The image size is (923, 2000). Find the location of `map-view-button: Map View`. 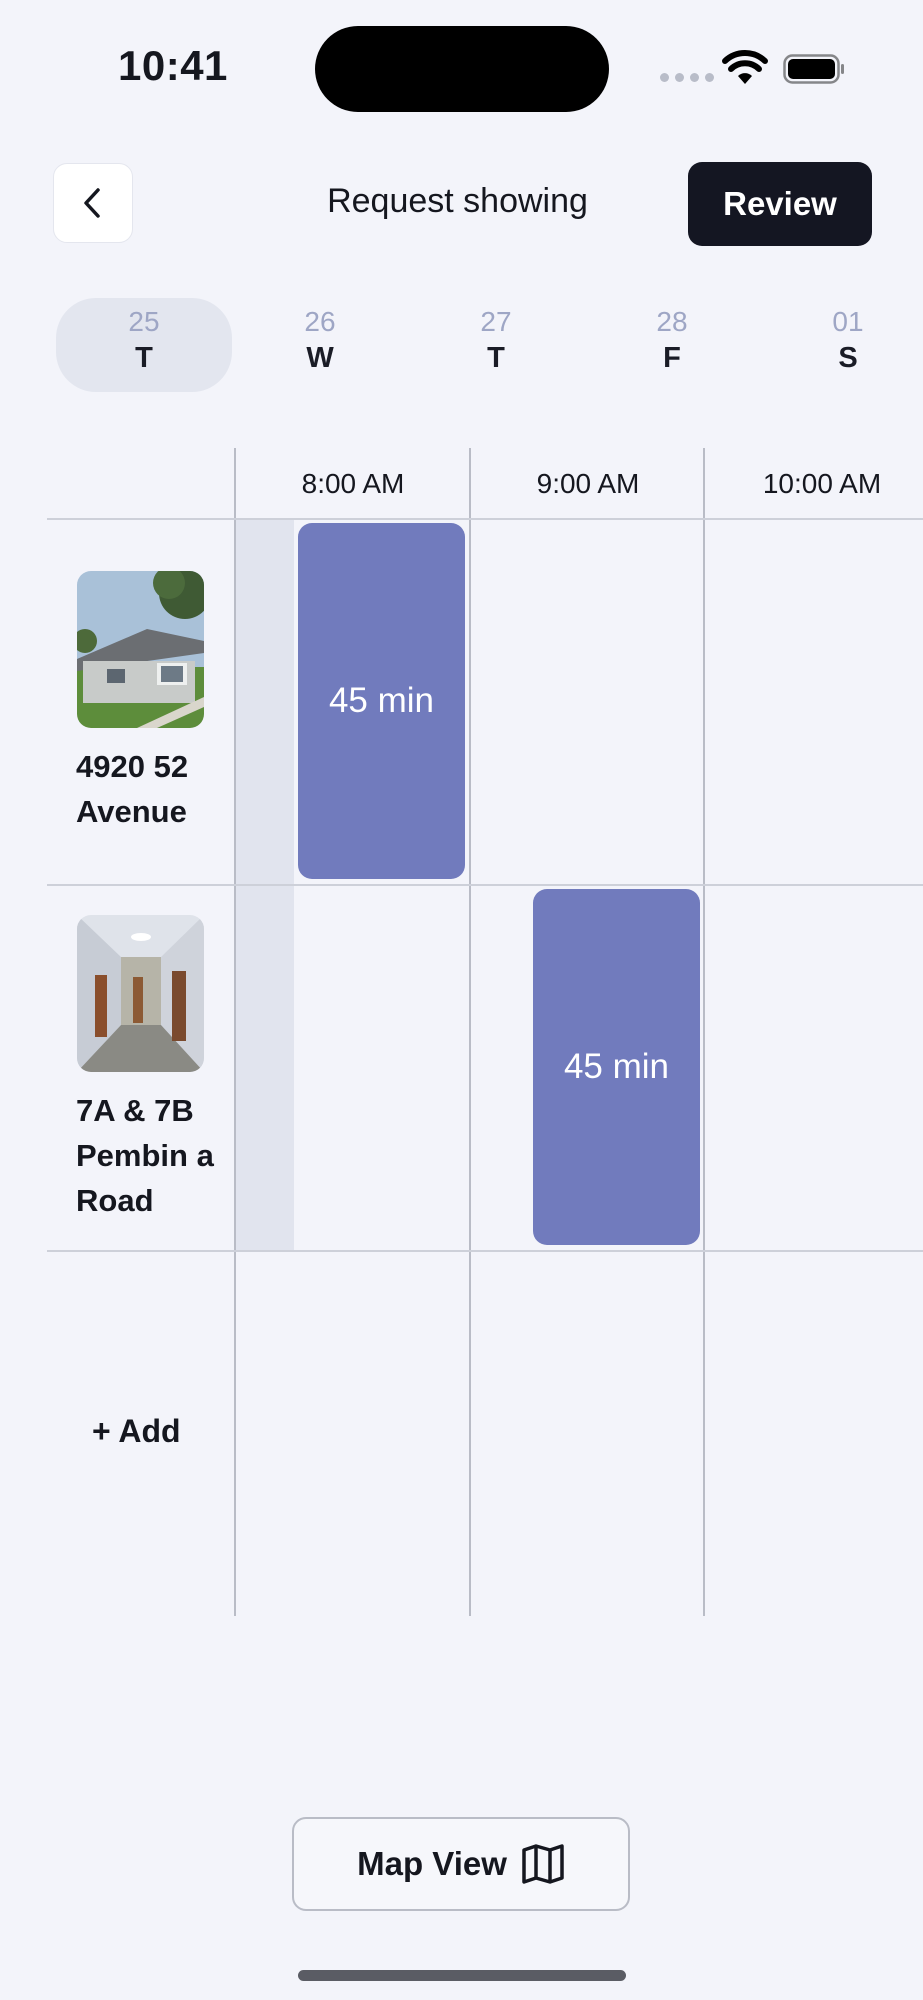

map-view-button: Map View is located at coordinates (461, 1864).